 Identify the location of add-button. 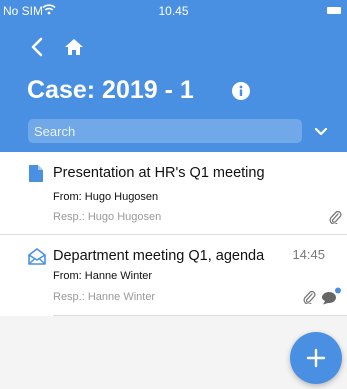
(316, 358).